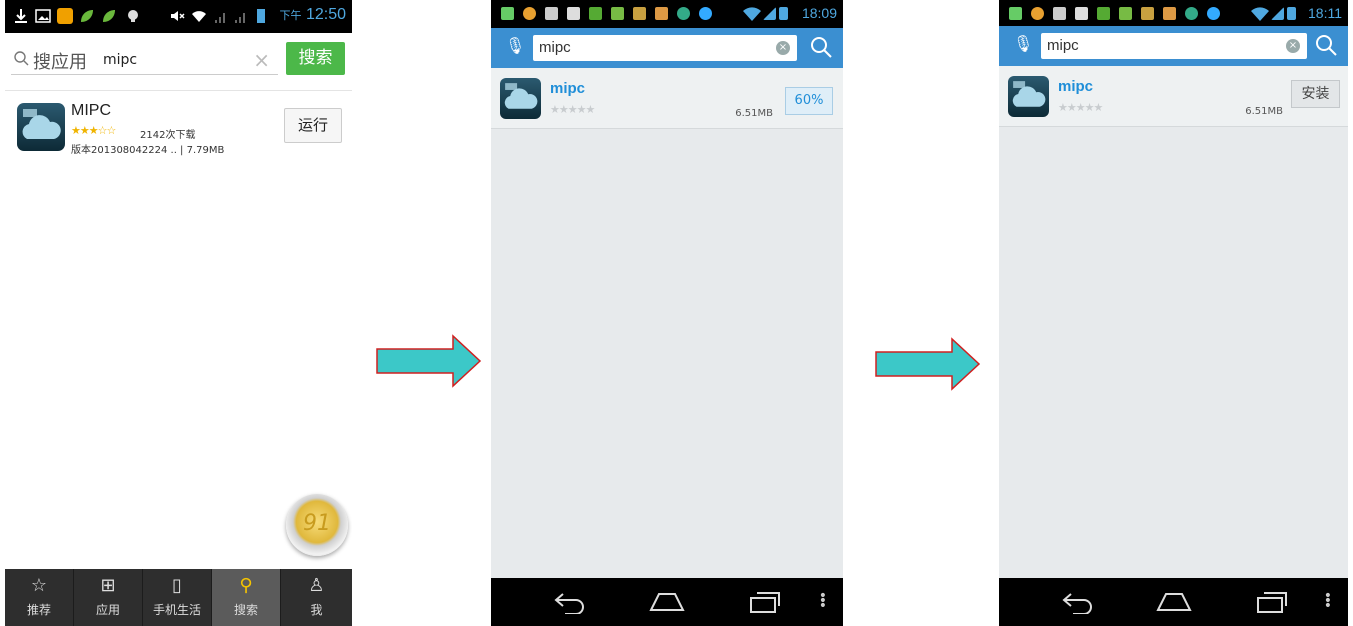  What do you see at coordinates (313, 14) in the screenshot?
I see `status-time: 下午 12:50` at bounding box center [313, 14].